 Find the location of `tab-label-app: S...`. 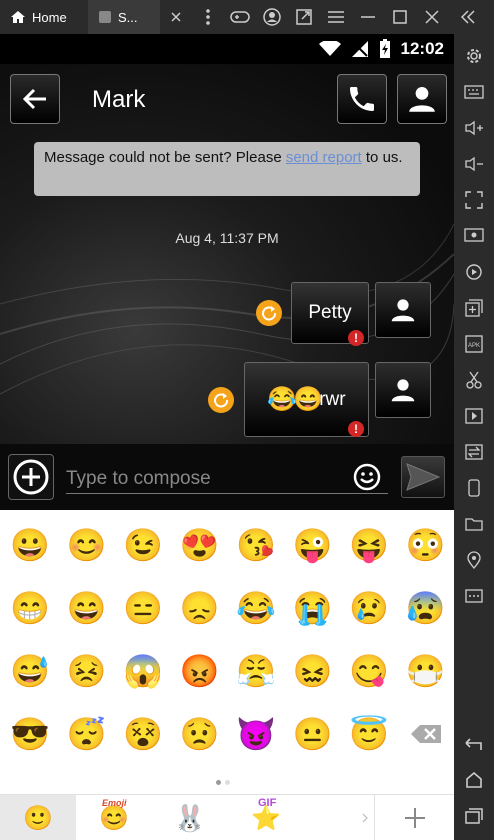

tab-label-app: S... is located at coordinates (128, 17).